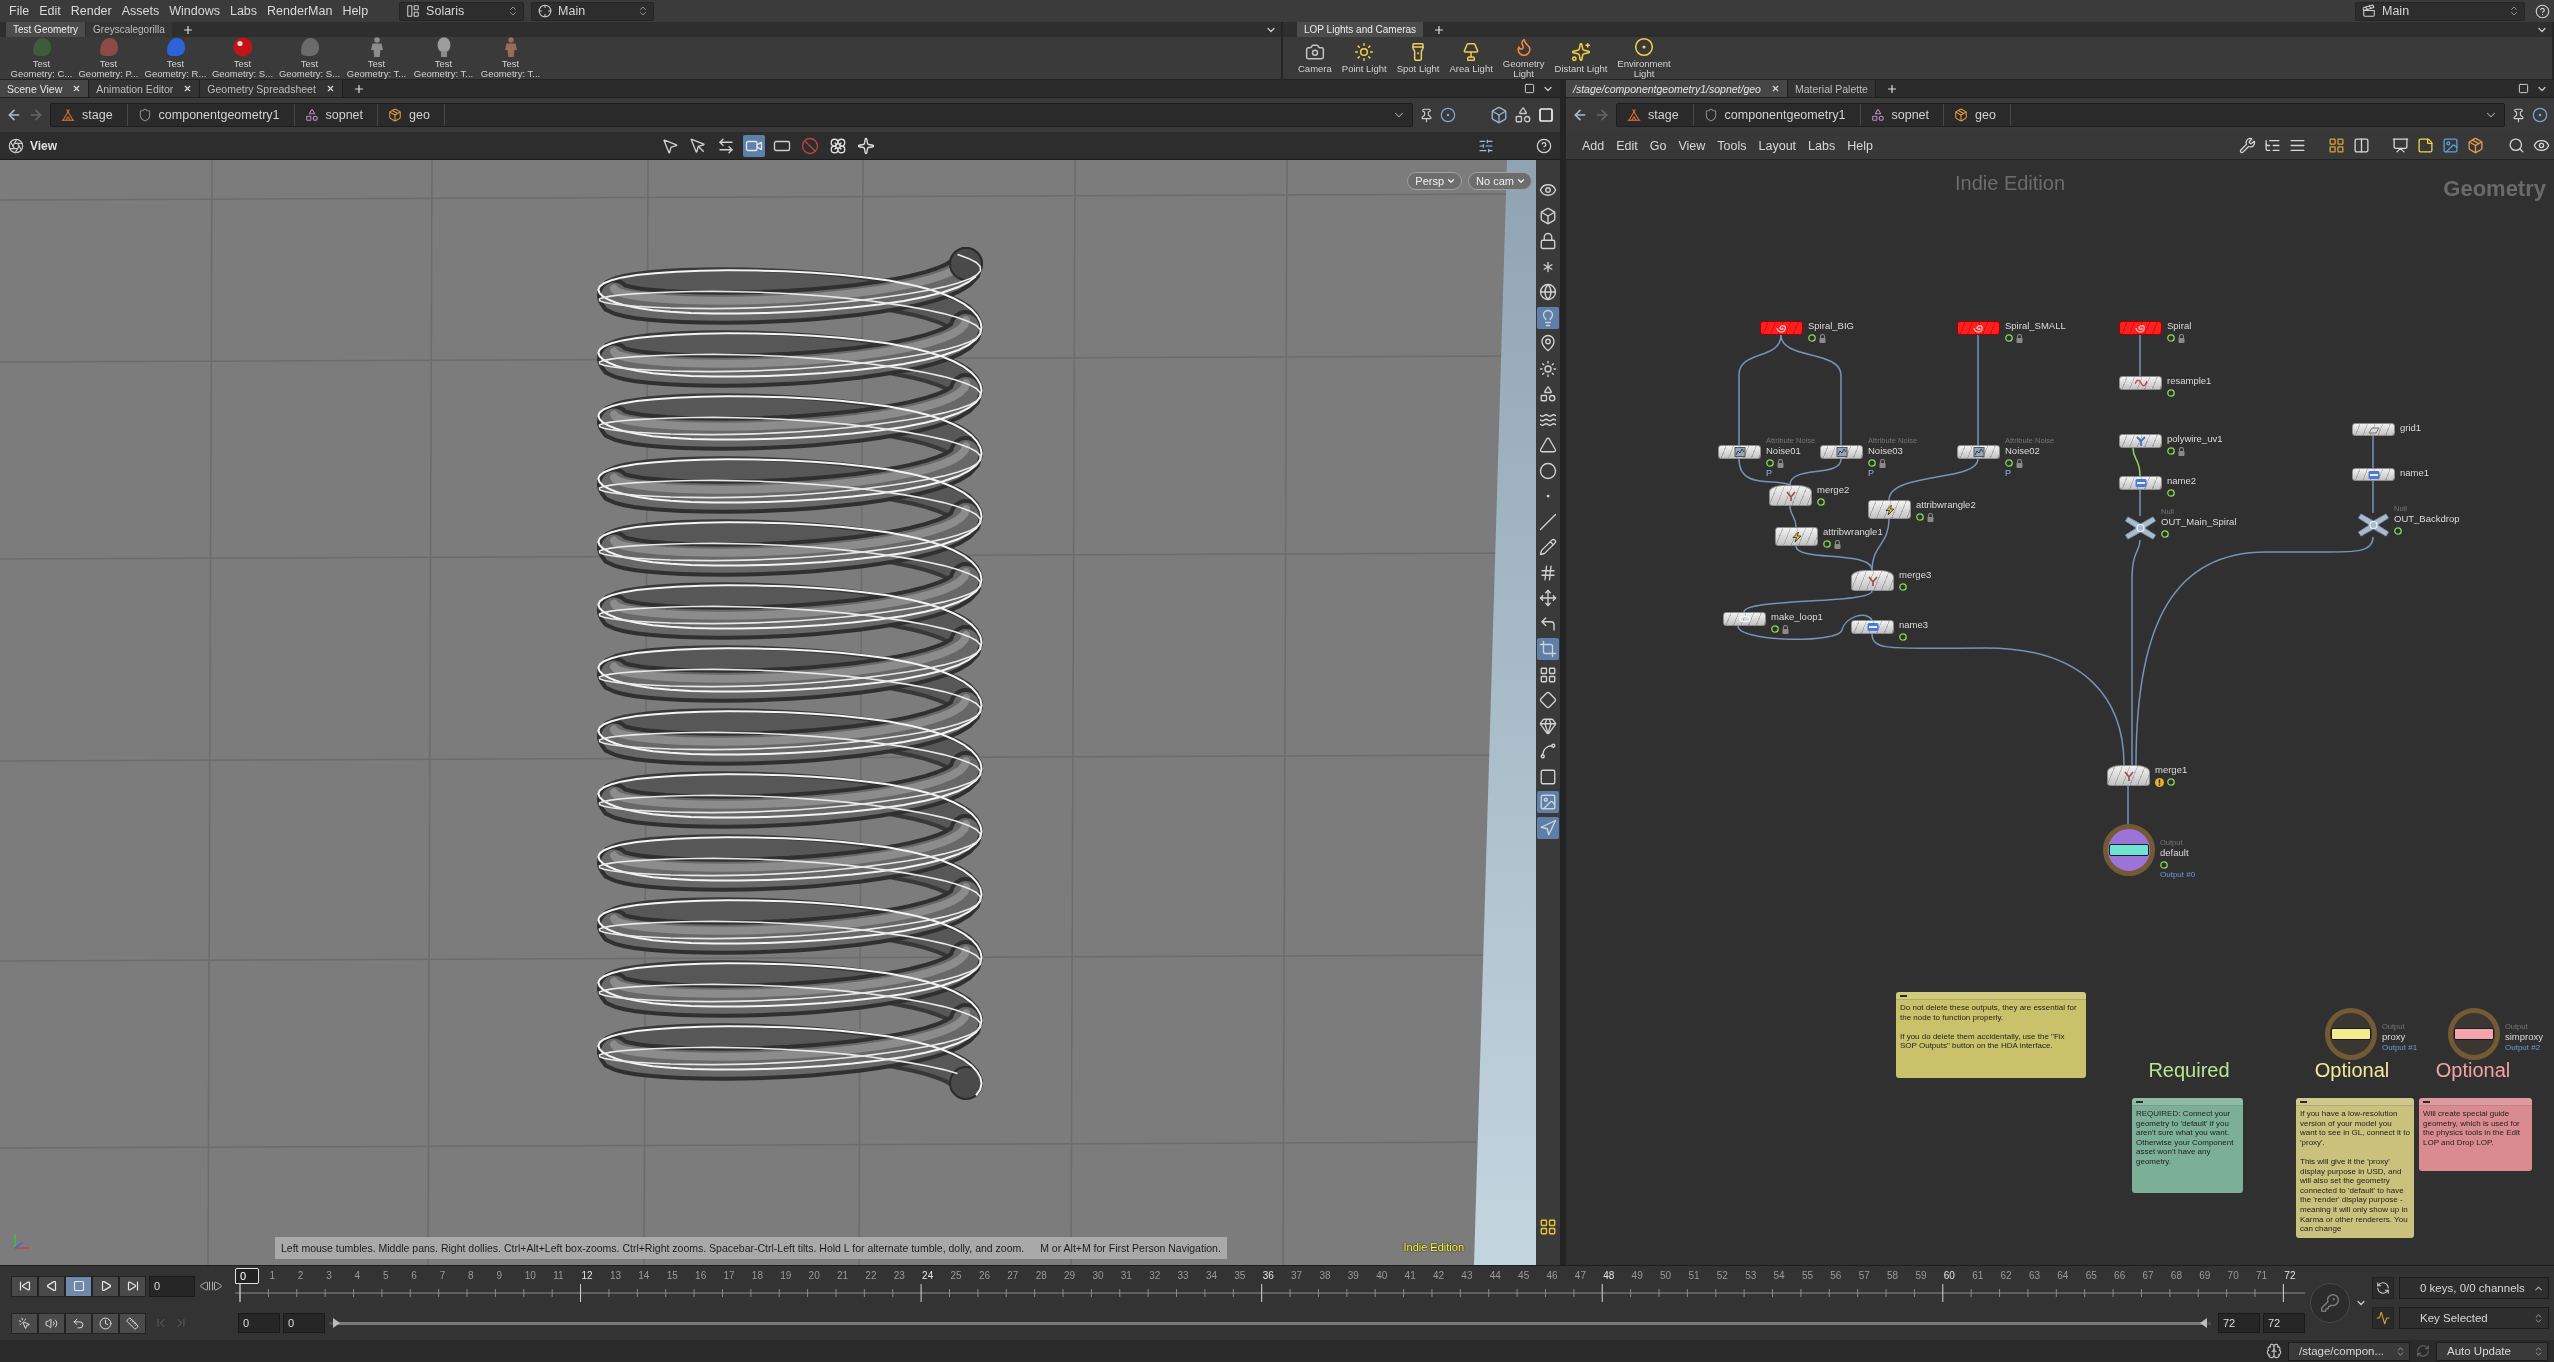 The width and height of the screenshot is (2554, 1362). What do you see at coordinates (1548, 292) in the screenshot?
I see `globe-icon` at bounding box center [1548, 292].